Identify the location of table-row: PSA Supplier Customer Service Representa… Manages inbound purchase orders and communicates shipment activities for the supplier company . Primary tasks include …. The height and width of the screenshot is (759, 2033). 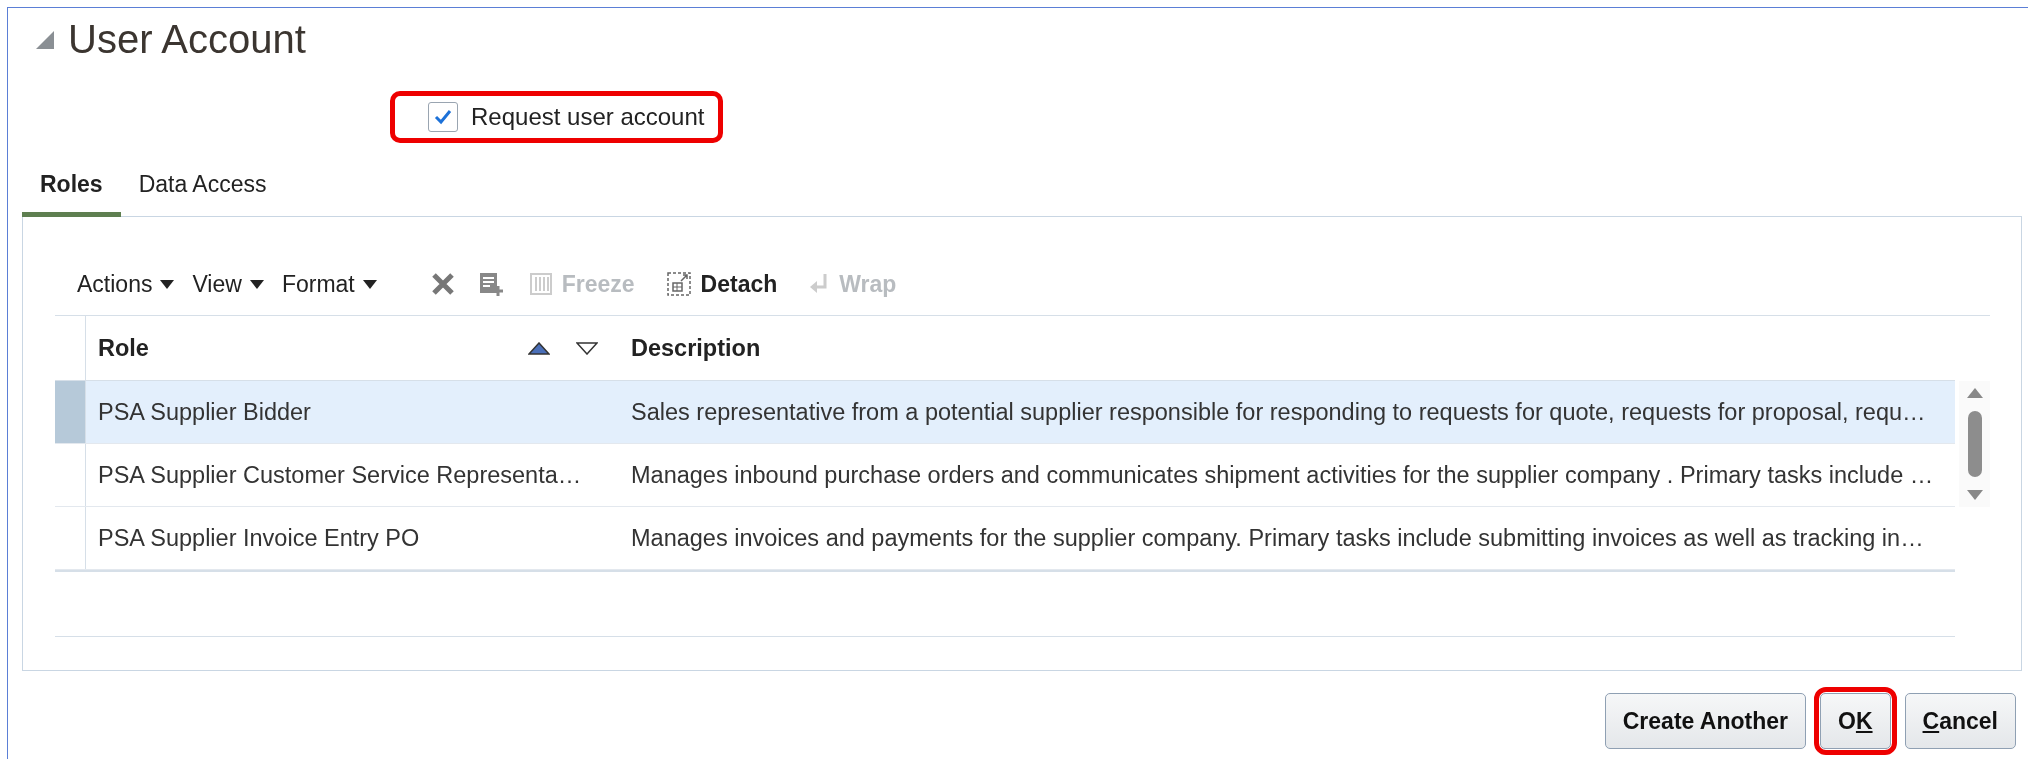
(1005, 475).